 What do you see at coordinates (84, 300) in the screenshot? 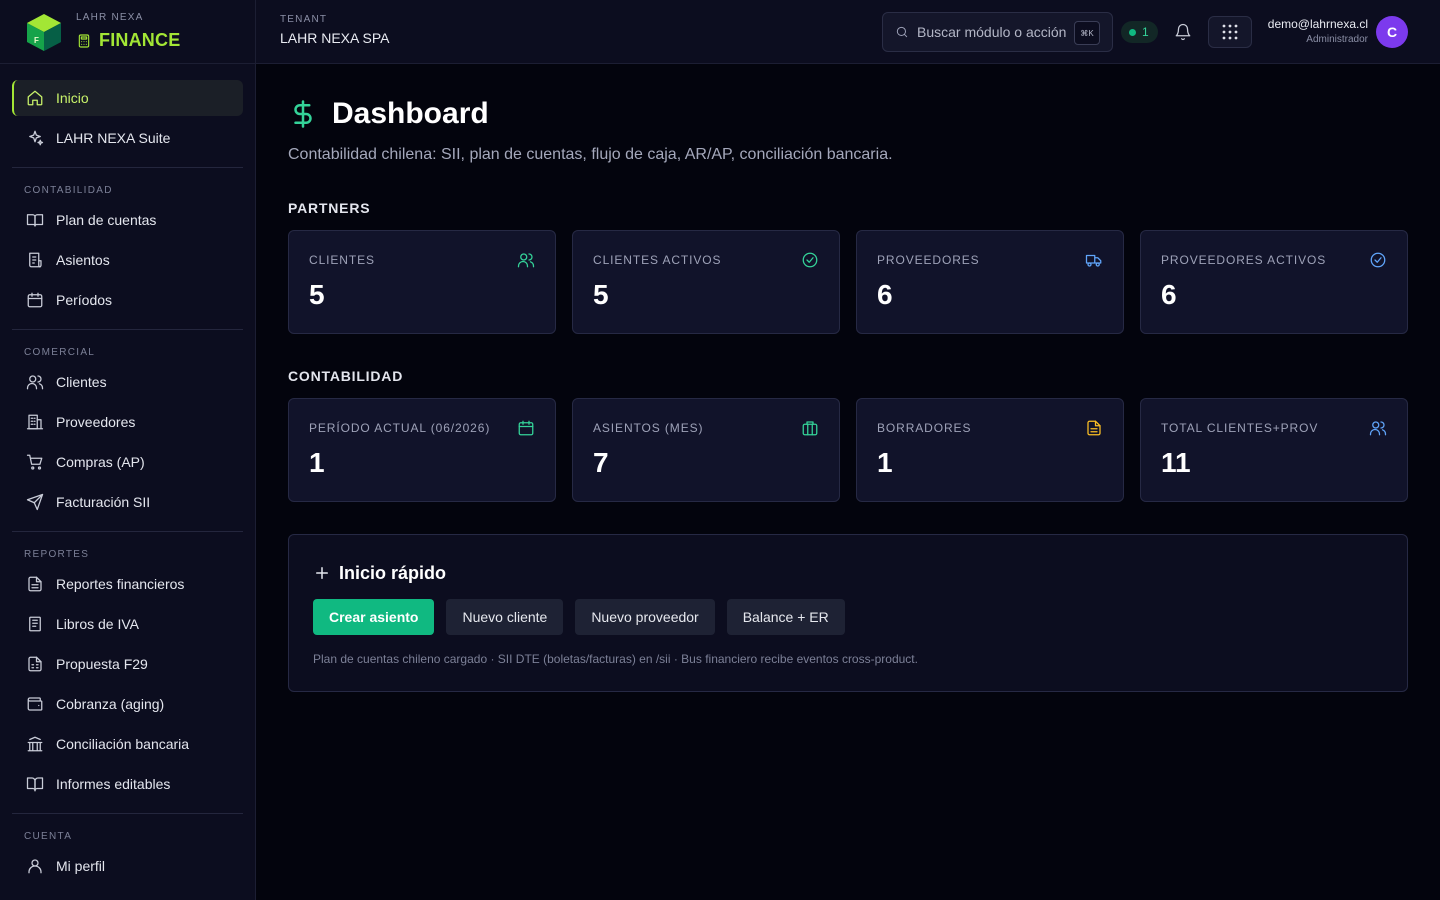
I see `sidebar-item-label: Períodos` at bounding box center [84, 300].